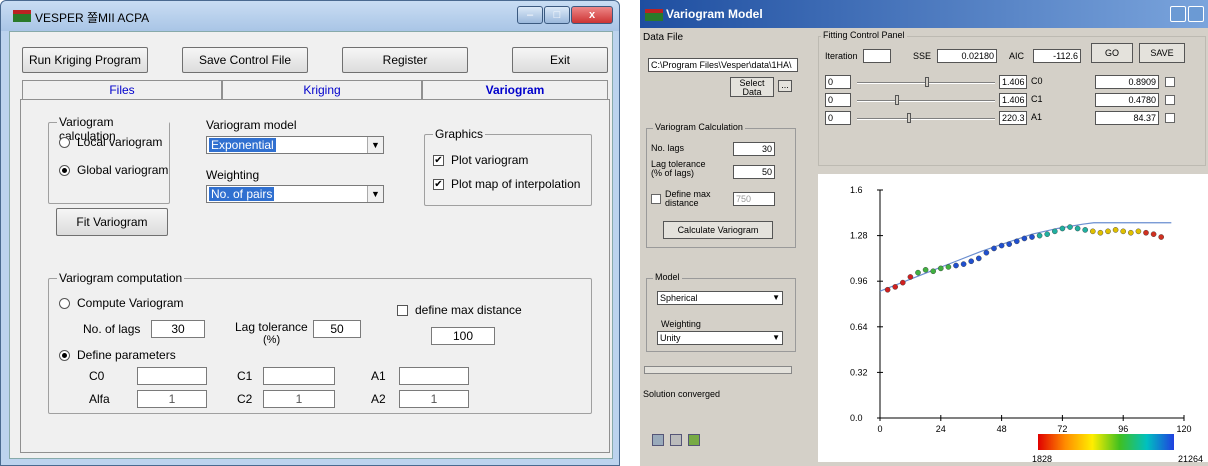 This screenshot has height=466, width=1208. What do you see at coordinates (438, 160) in the screenshot?
I see `plot-variogram-checkbox: ✔` at bounding box center [438, 160].